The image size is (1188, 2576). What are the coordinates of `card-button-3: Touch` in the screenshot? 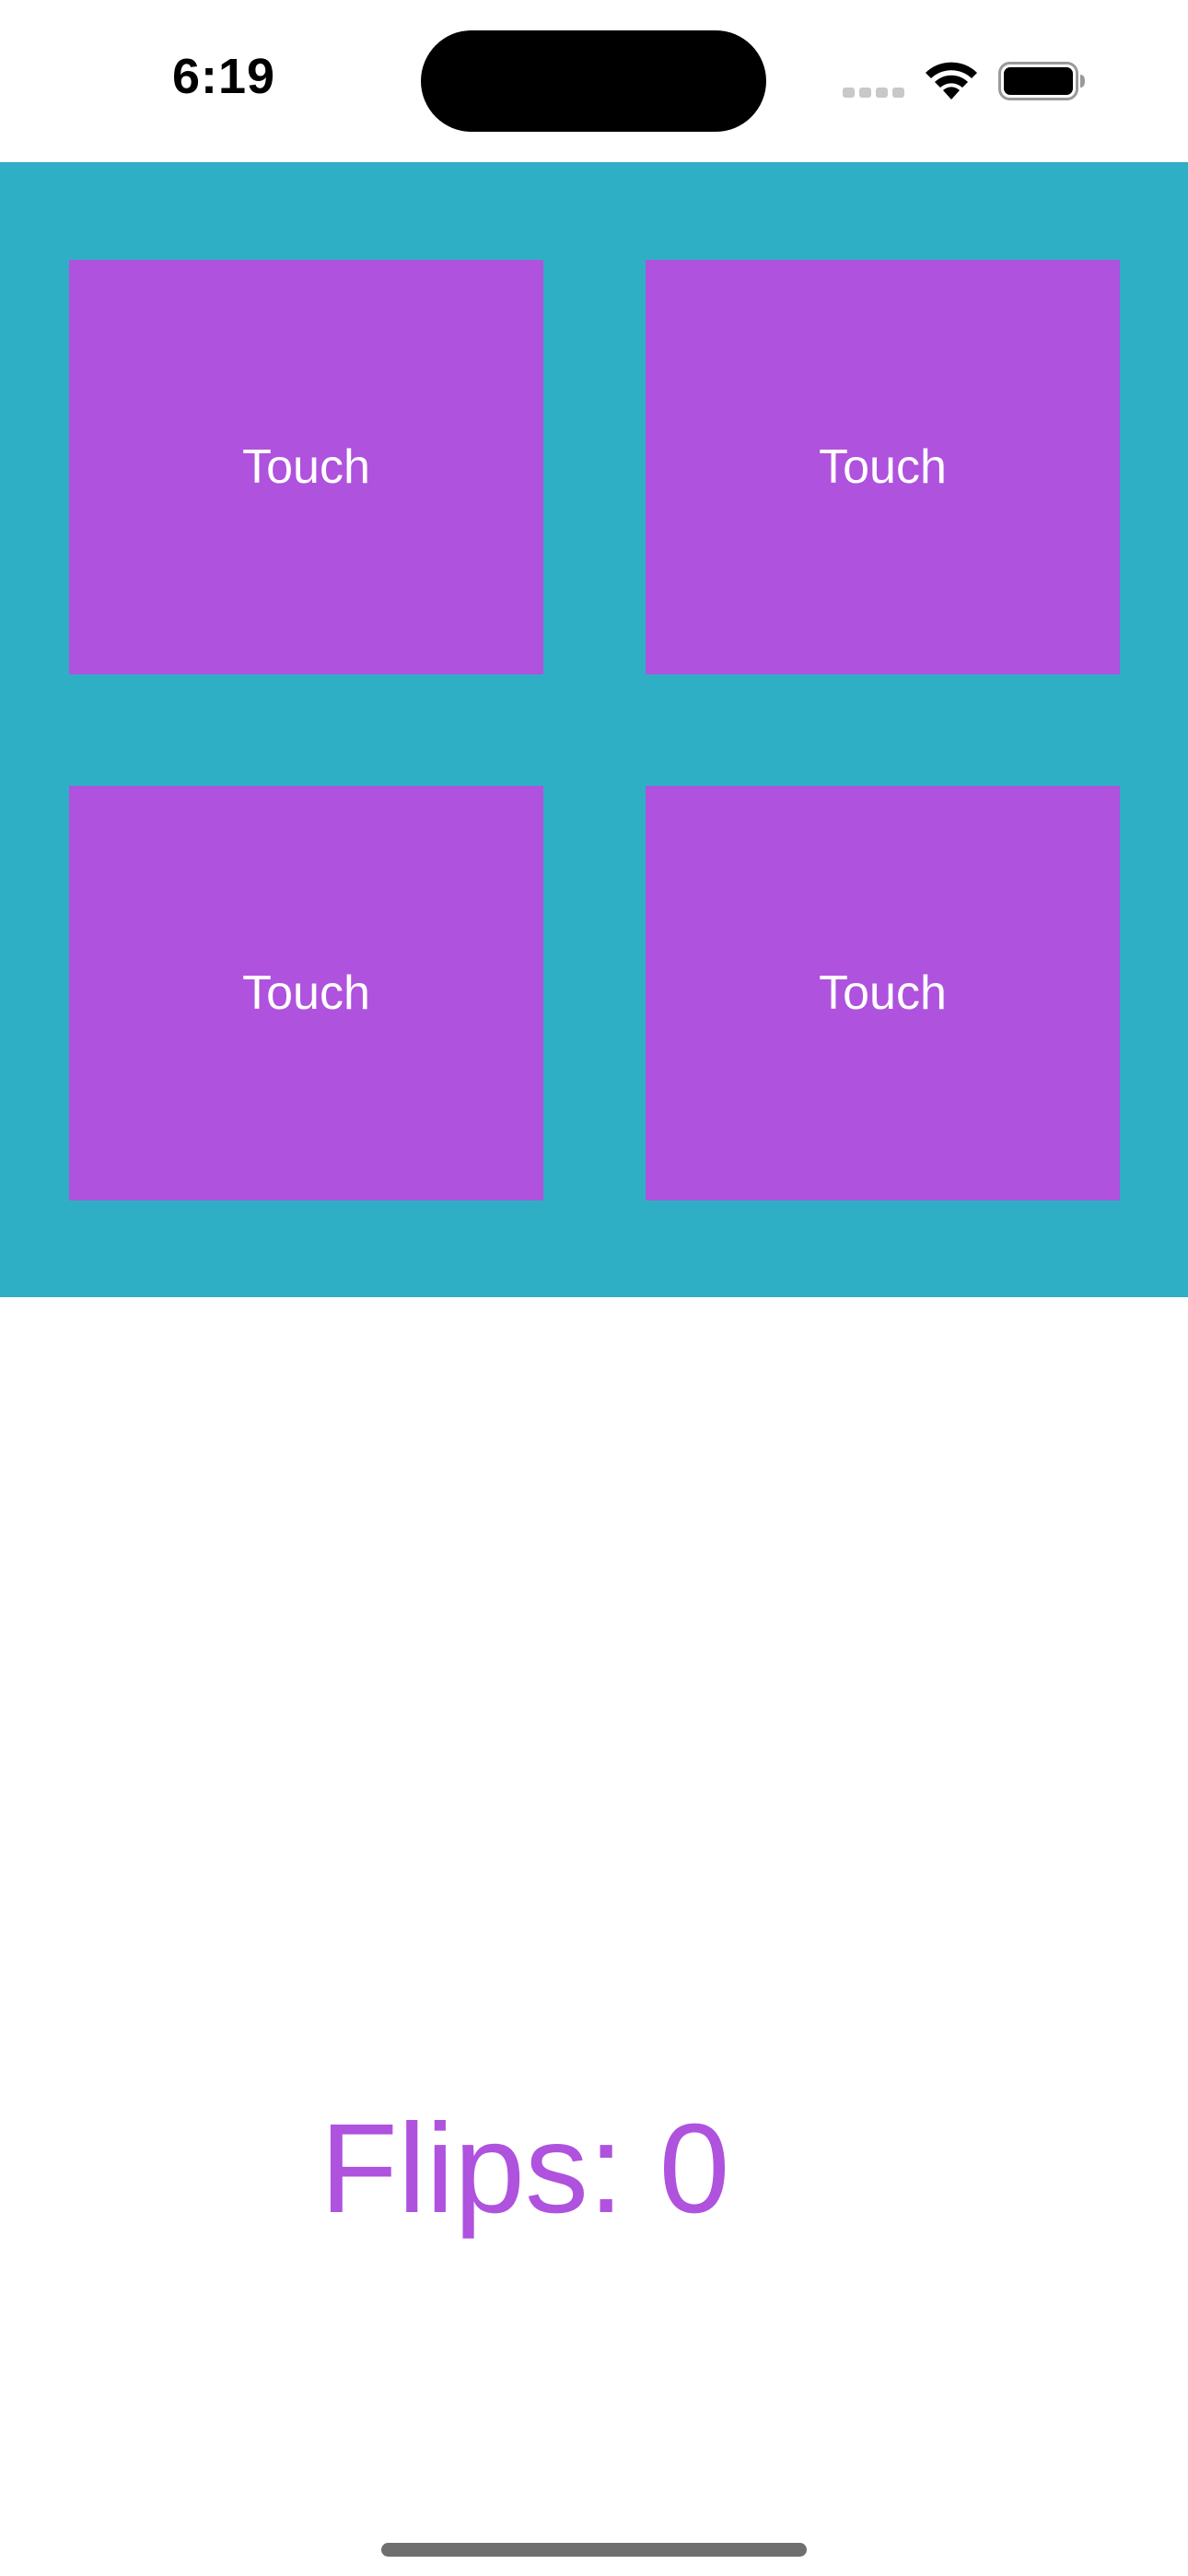 It's located at (306, 993).